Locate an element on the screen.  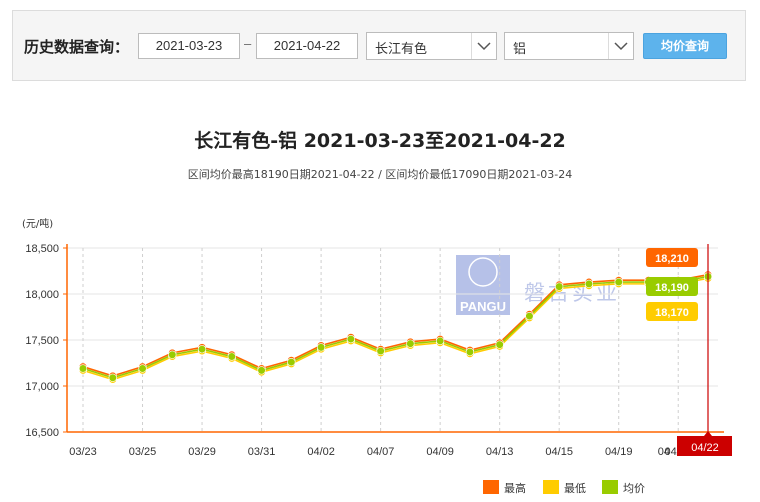
legend-label: 最低 is located at coordinates (575, 488).